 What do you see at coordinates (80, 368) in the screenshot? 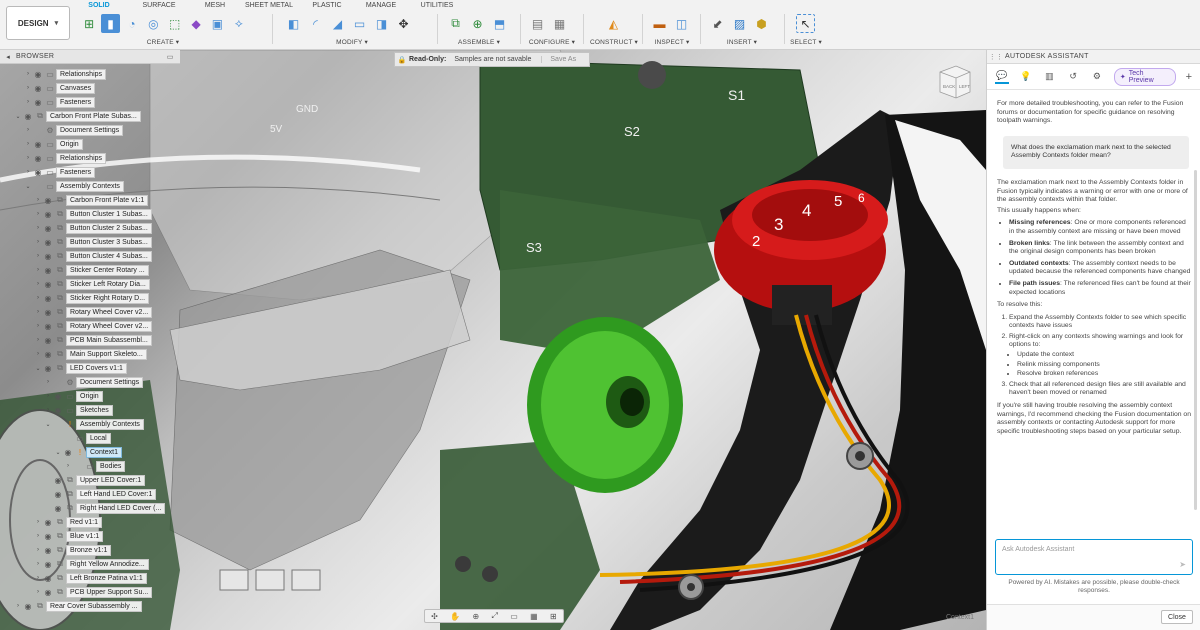
I see `browser-tree-row: ⌄ ◉ ⧉ LED Covers v1:1` at bounding box center [80, 368].